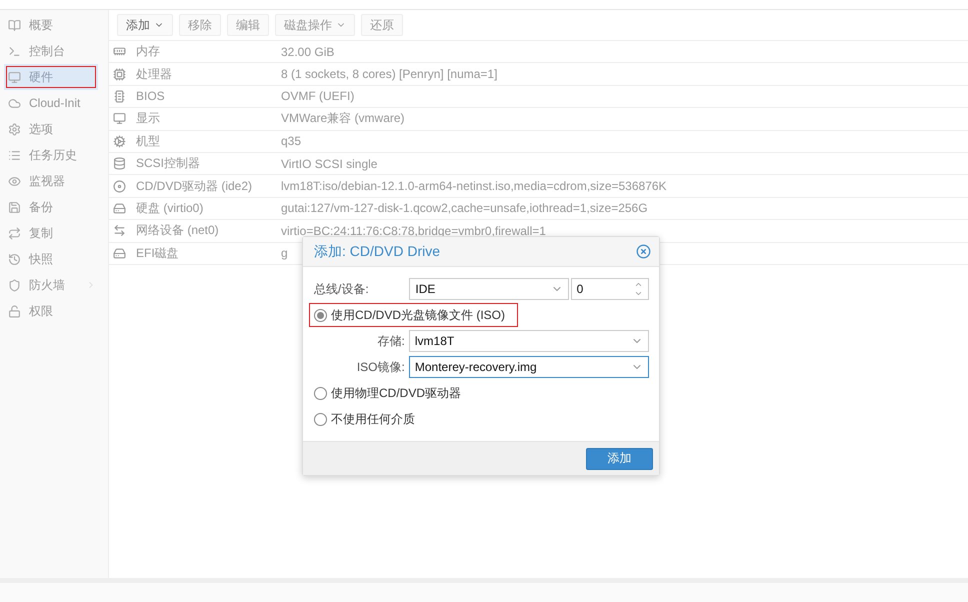  What do you see at coordinates (145, 25) in the screenshot?
I see `toolbar-button: 添加` at bounding box center [145, 25].